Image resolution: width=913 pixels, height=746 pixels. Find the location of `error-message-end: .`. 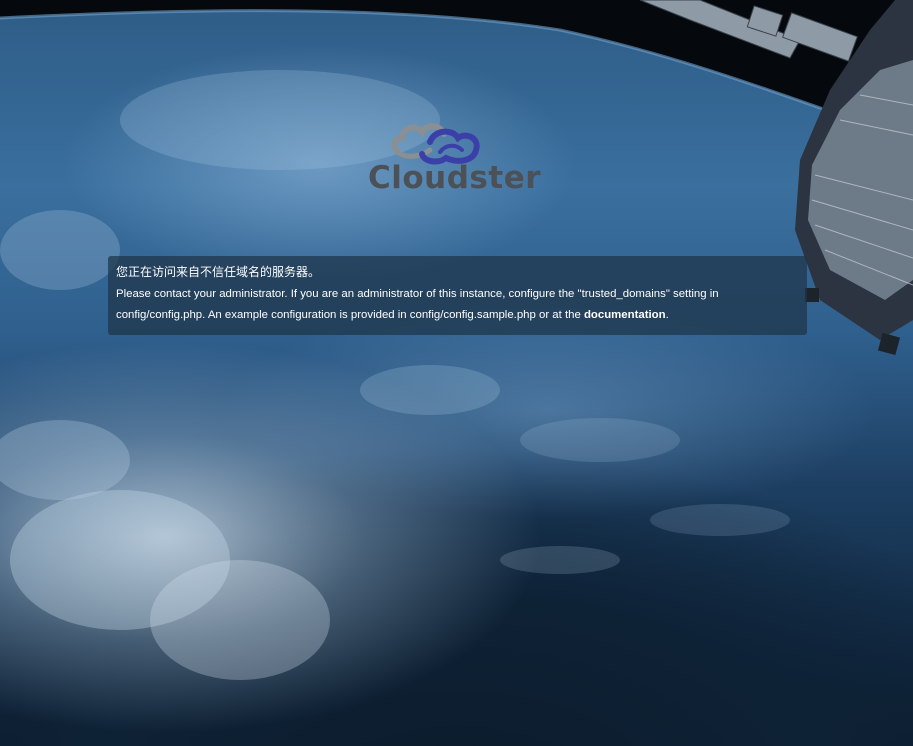

error-message-end: . is located at coordinates (667, 315).